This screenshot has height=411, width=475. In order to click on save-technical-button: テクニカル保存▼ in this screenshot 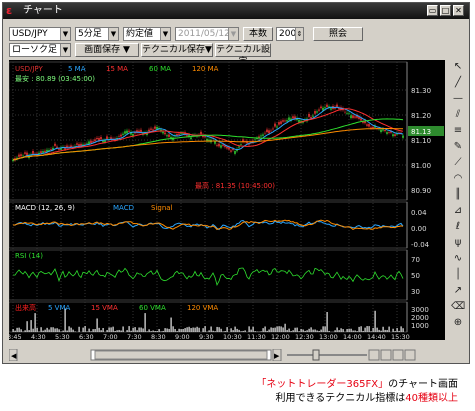, I will do `click(177, 50)`.